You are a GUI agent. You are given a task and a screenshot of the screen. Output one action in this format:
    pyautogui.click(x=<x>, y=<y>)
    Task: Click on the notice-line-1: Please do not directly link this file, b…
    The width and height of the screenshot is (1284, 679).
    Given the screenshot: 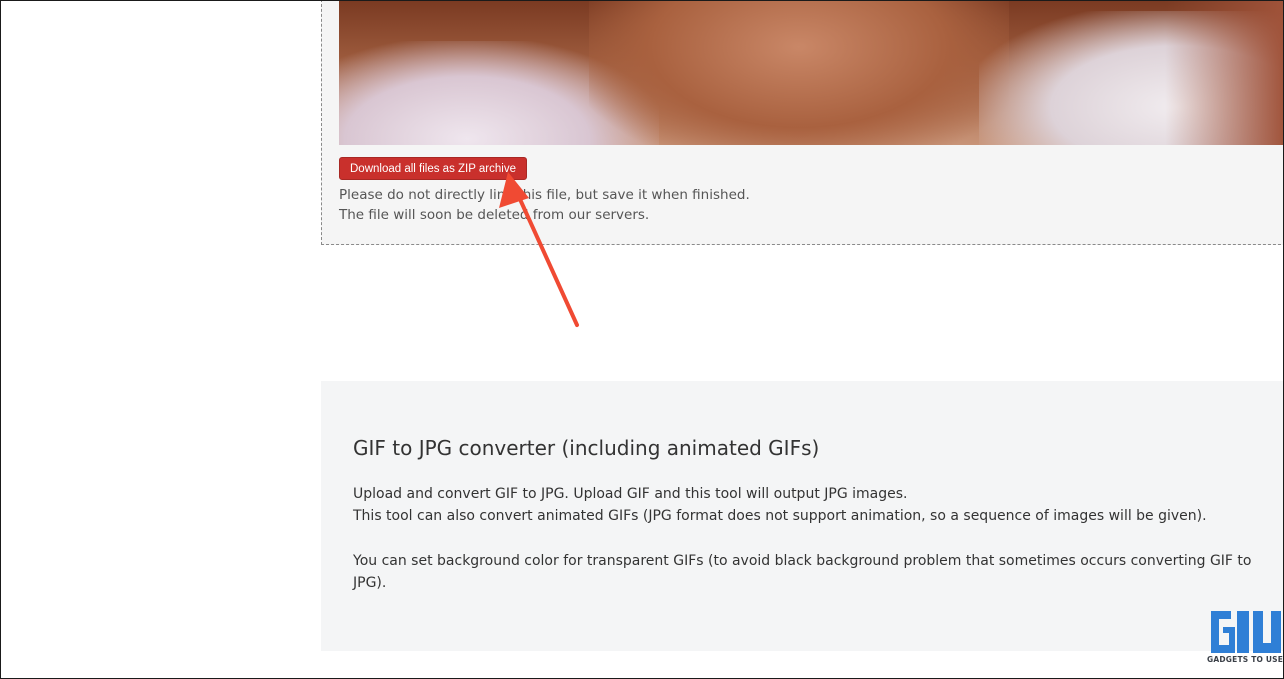 What is the action you would take?
    pyautogui.click(x=544, y=195)
    